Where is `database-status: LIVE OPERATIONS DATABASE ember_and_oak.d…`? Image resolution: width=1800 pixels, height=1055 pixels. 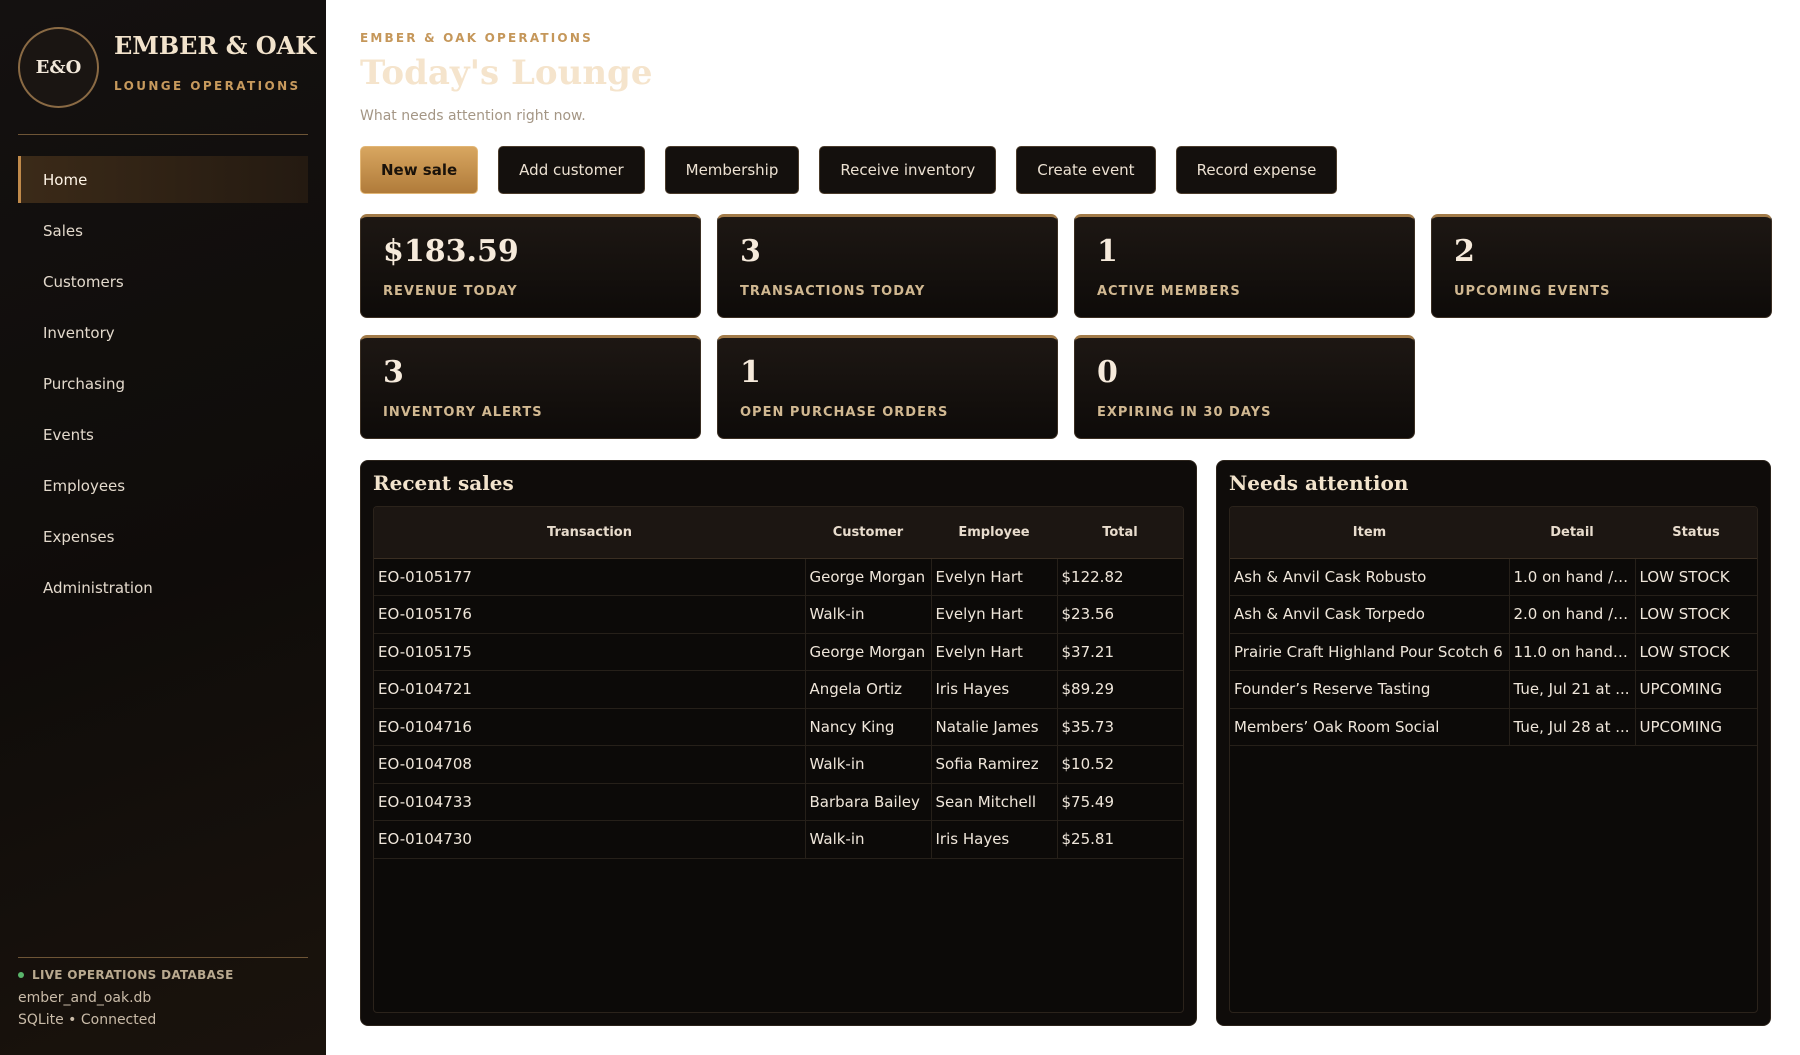 database-status: LIVE OPERATIONS DATABASE ember_and_oak.d… is located at coordinates (163, 992).